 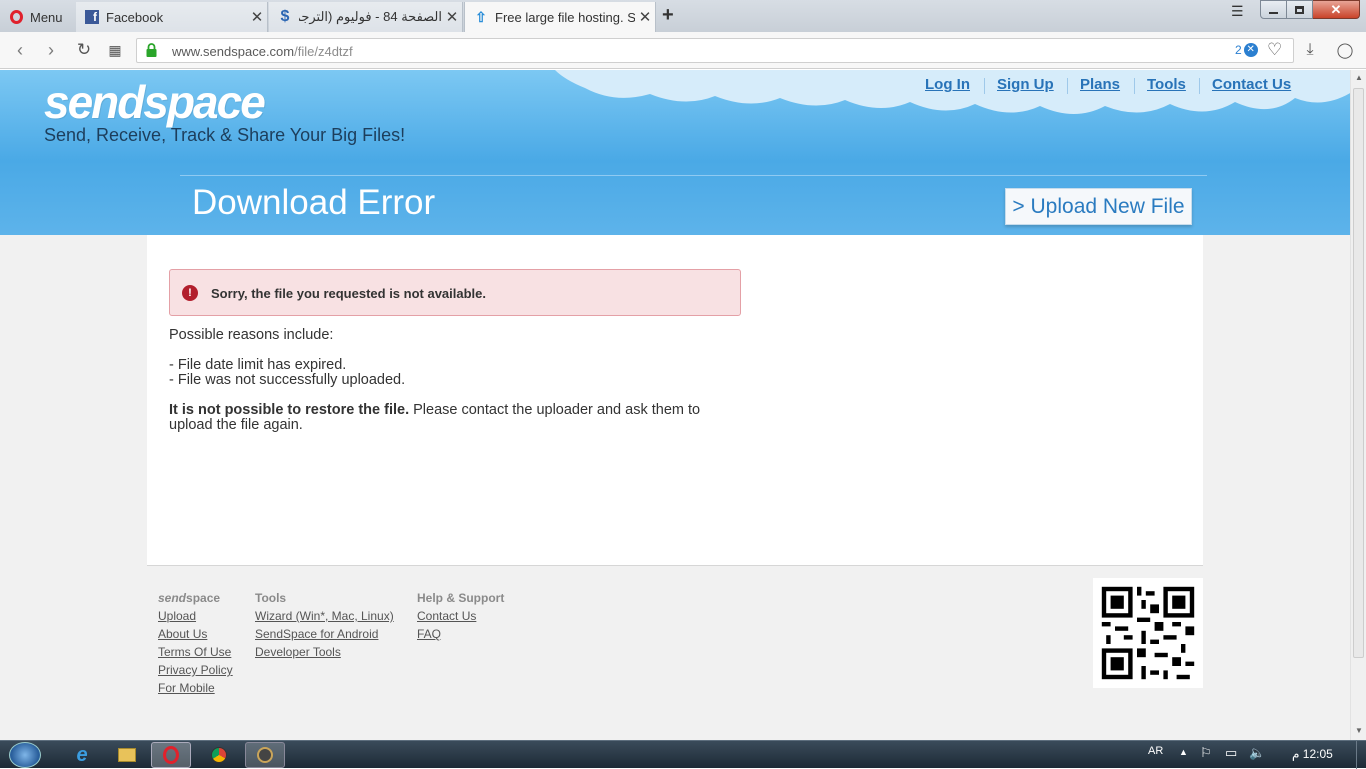 What do you see at coordinates (1345, 50) in the screenshot?
I see `account-icon: ◯` at bounding box center [1345, 50].